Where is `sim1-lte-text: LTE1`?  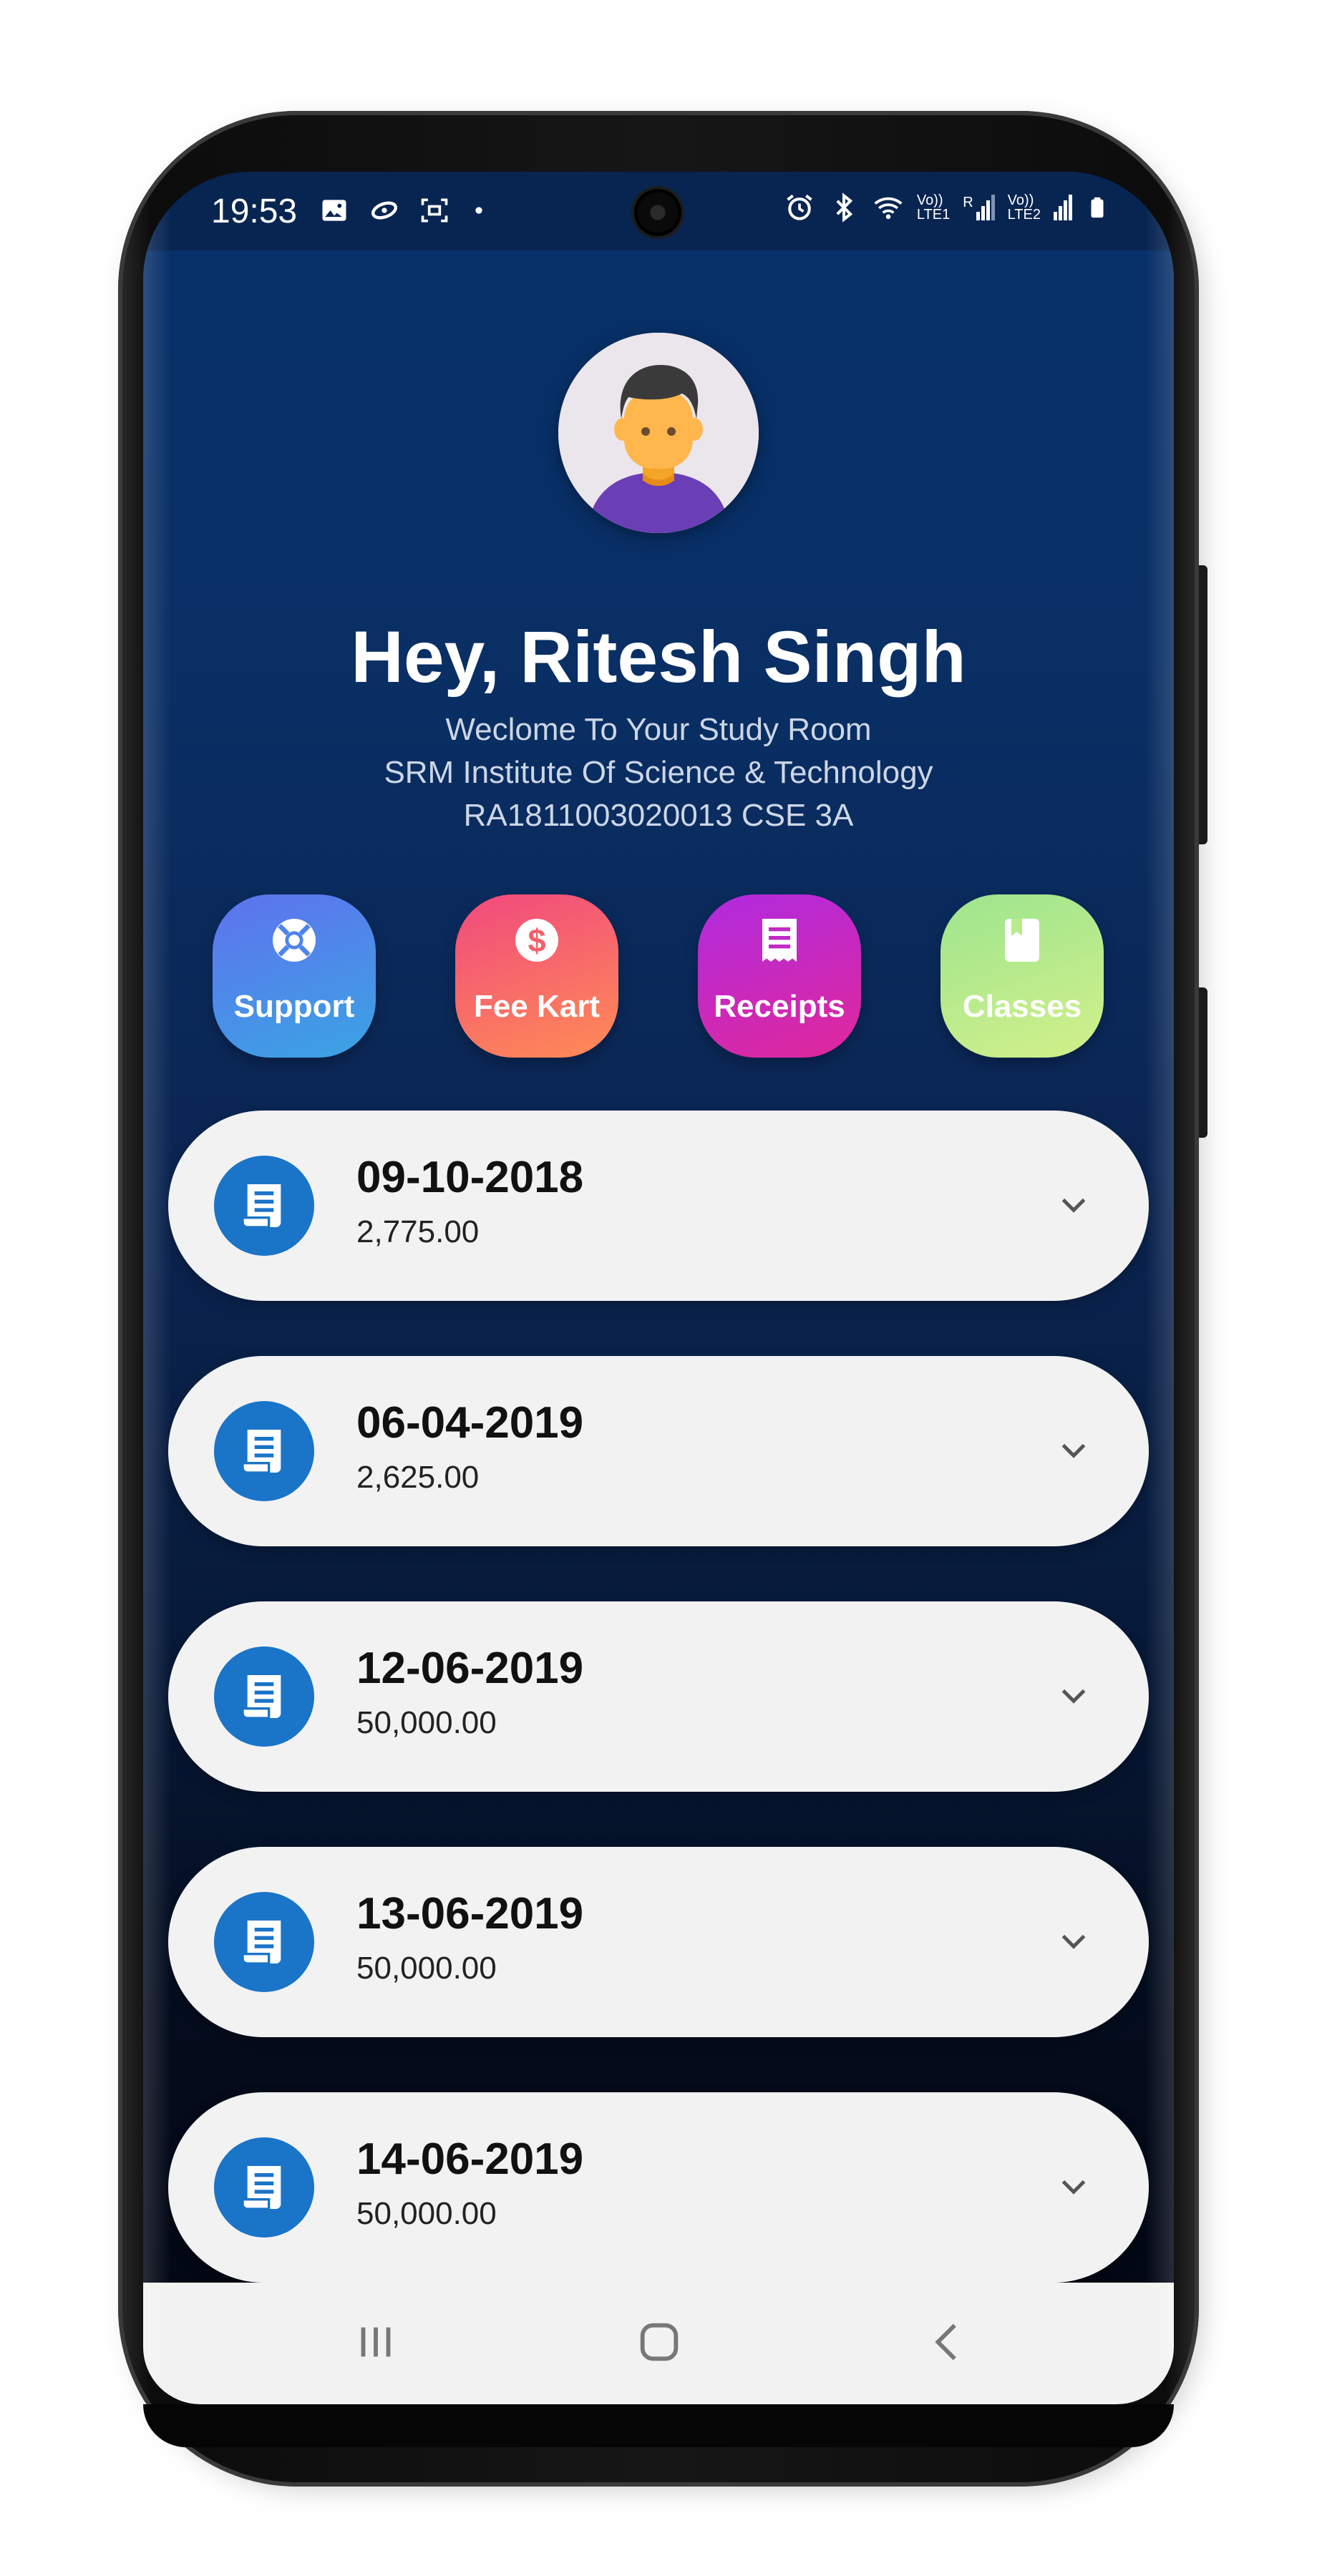 sim1-lte-text: LTE1 is located at coordinates (933, 215).